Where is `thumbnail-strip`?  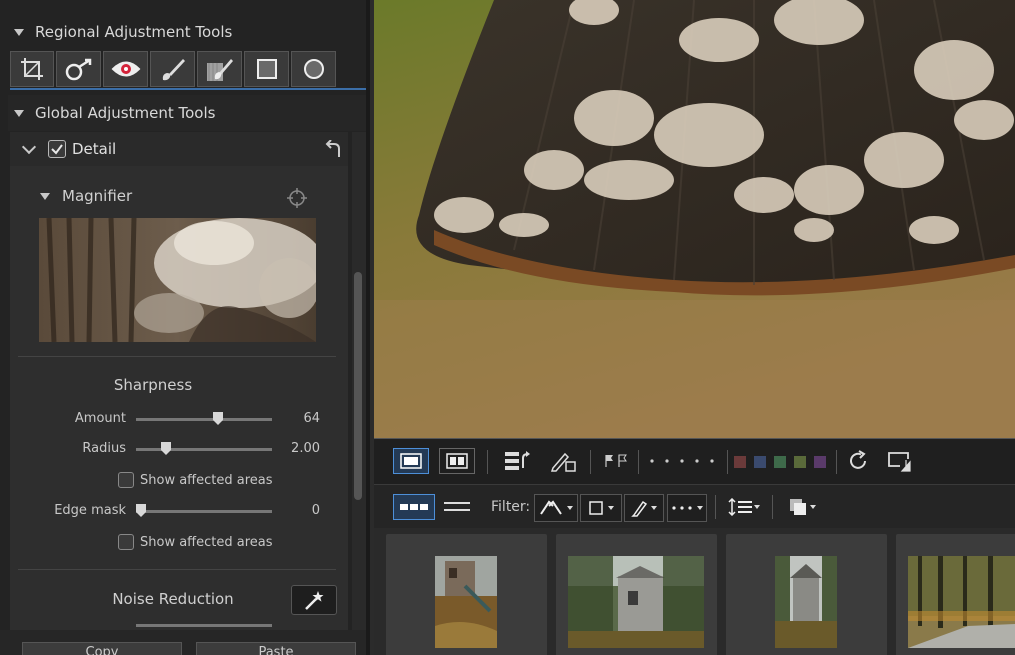 thumbnail-strip is located at coordinates (694, 591).